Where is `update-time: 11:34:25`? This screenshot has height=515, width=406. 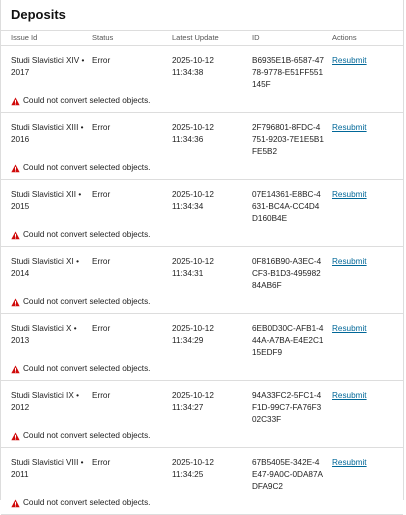 update-time: 11:34:25 is located at coordinates (188, 474).